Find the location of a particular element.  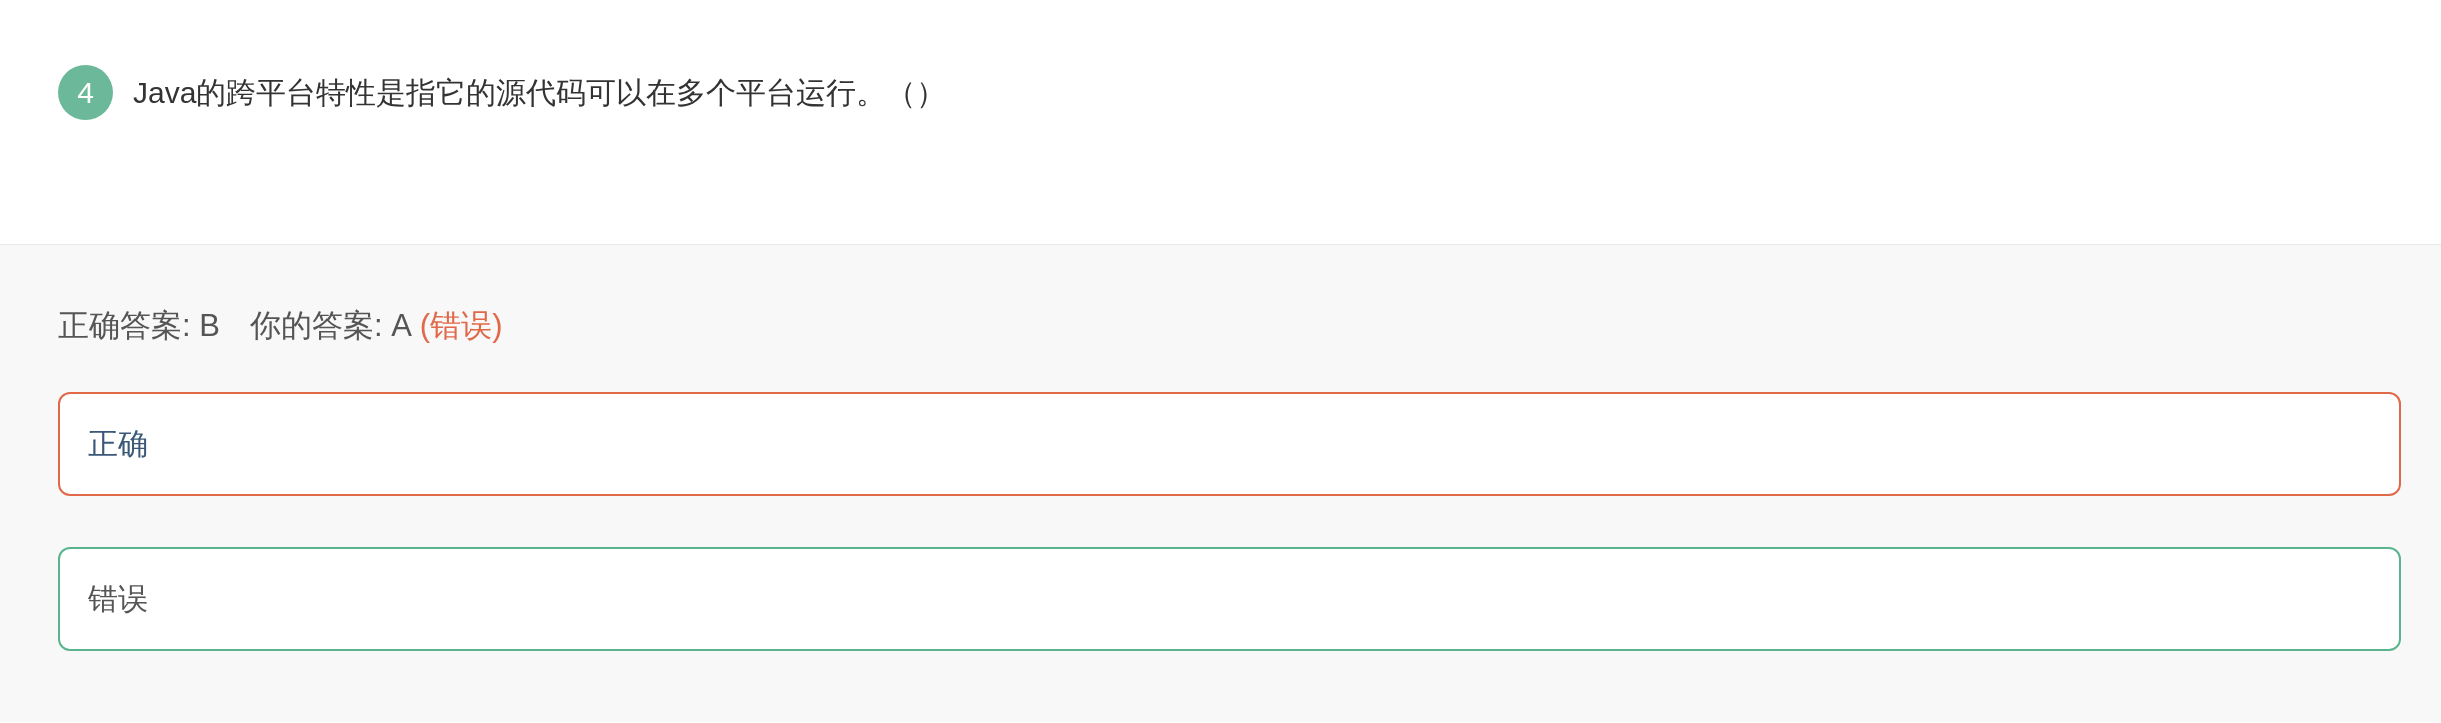

correct-answer-text: 正确答案: B is located at coordinates (139, 326).